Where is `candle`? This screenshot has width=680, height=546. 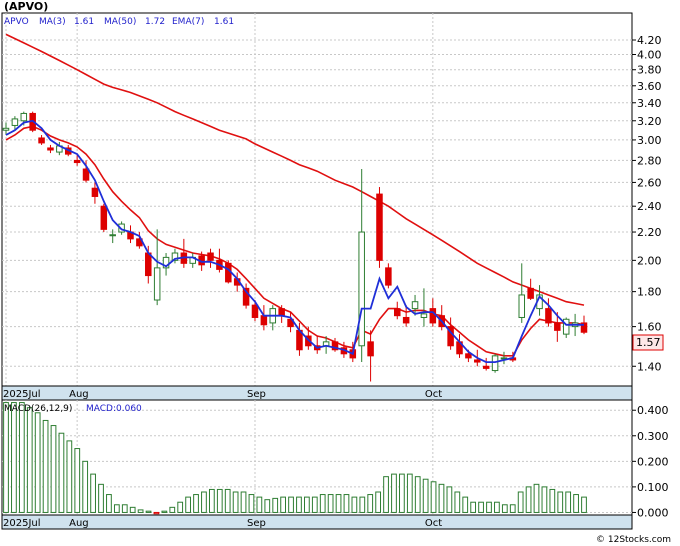 candle is located at coordinates (104, 218).